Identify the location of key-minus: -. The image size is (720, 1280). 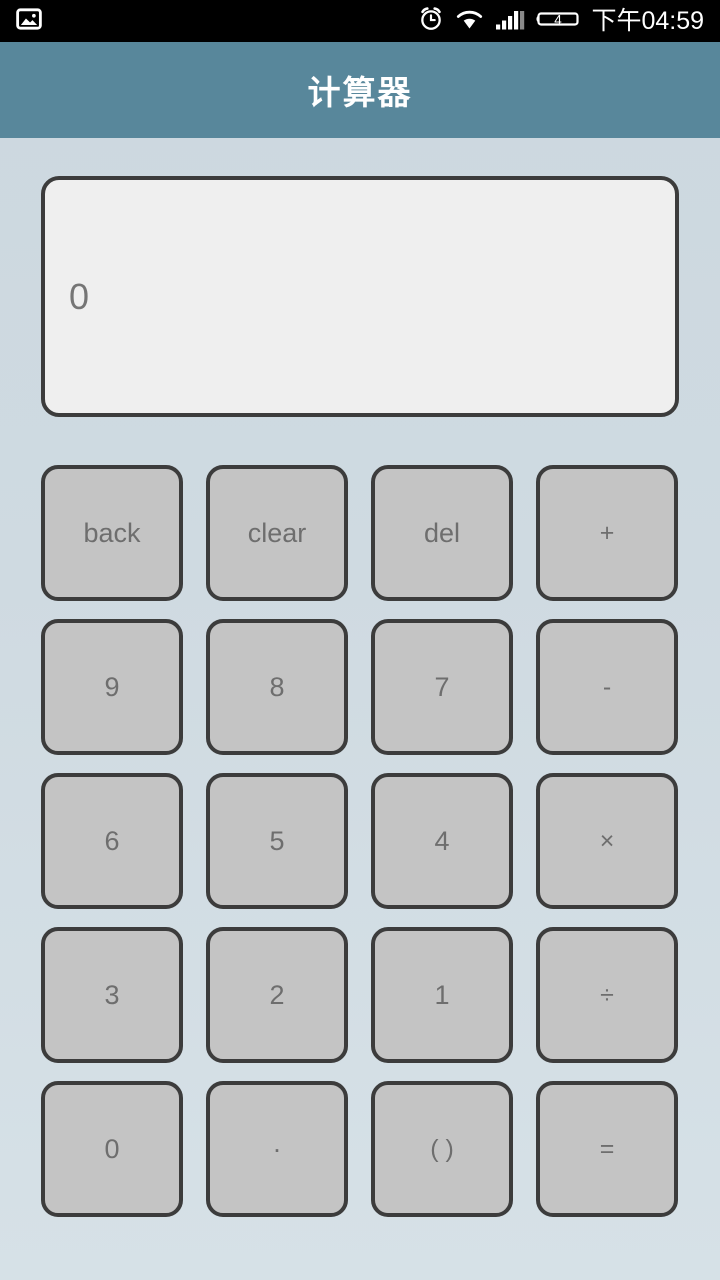
(607, 687).